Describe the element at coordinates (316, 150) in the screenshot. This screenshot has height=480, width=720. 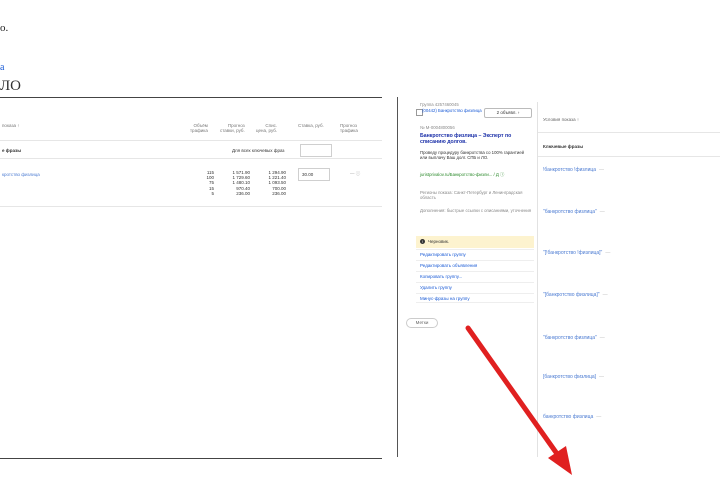
I see `all-phrases-rate-input` at that location.